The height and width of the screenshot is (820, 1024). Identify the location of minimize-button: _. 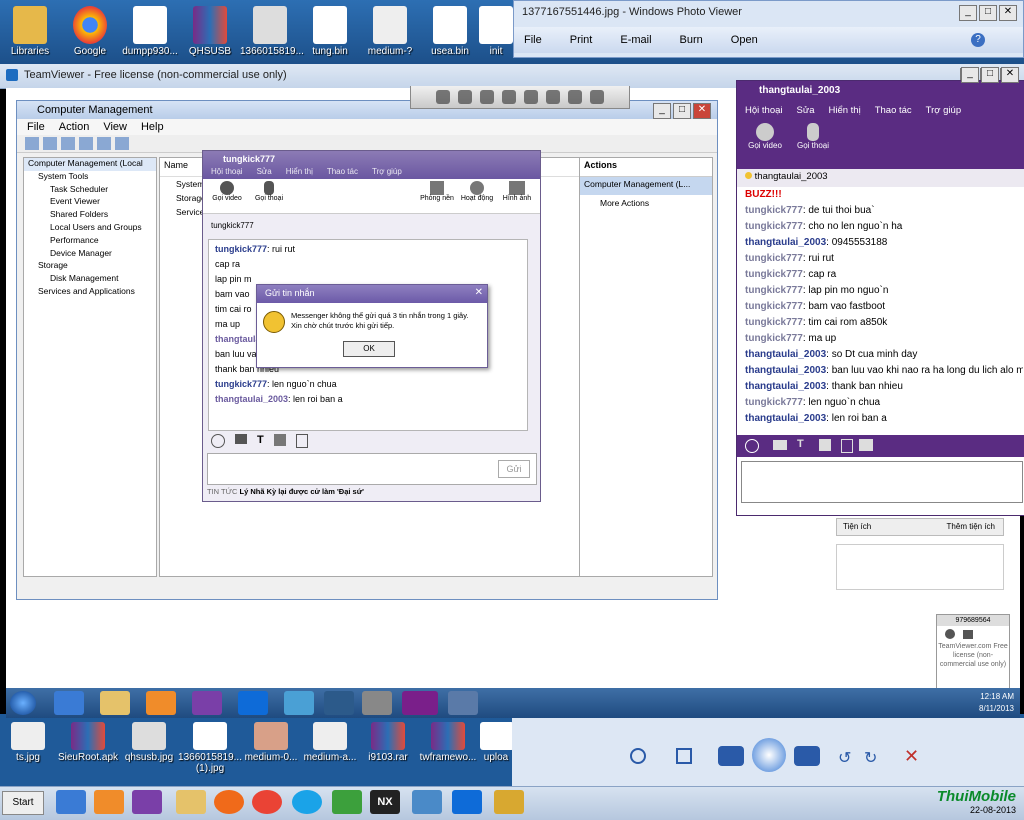
(968, 13).